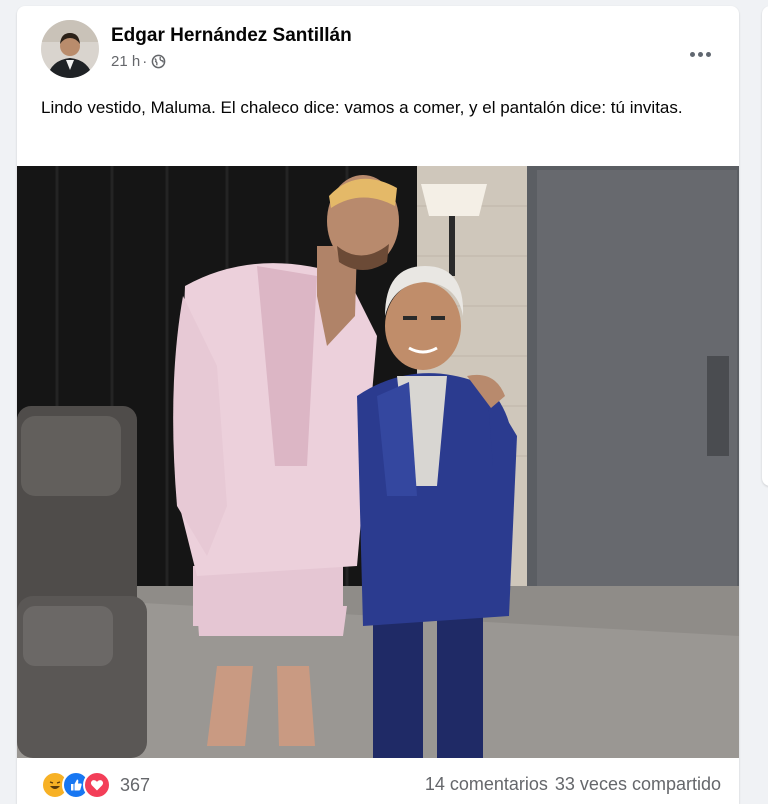  I want to click on post-stats: 14 comentarios 33 veces compartido, so click(573, 784).